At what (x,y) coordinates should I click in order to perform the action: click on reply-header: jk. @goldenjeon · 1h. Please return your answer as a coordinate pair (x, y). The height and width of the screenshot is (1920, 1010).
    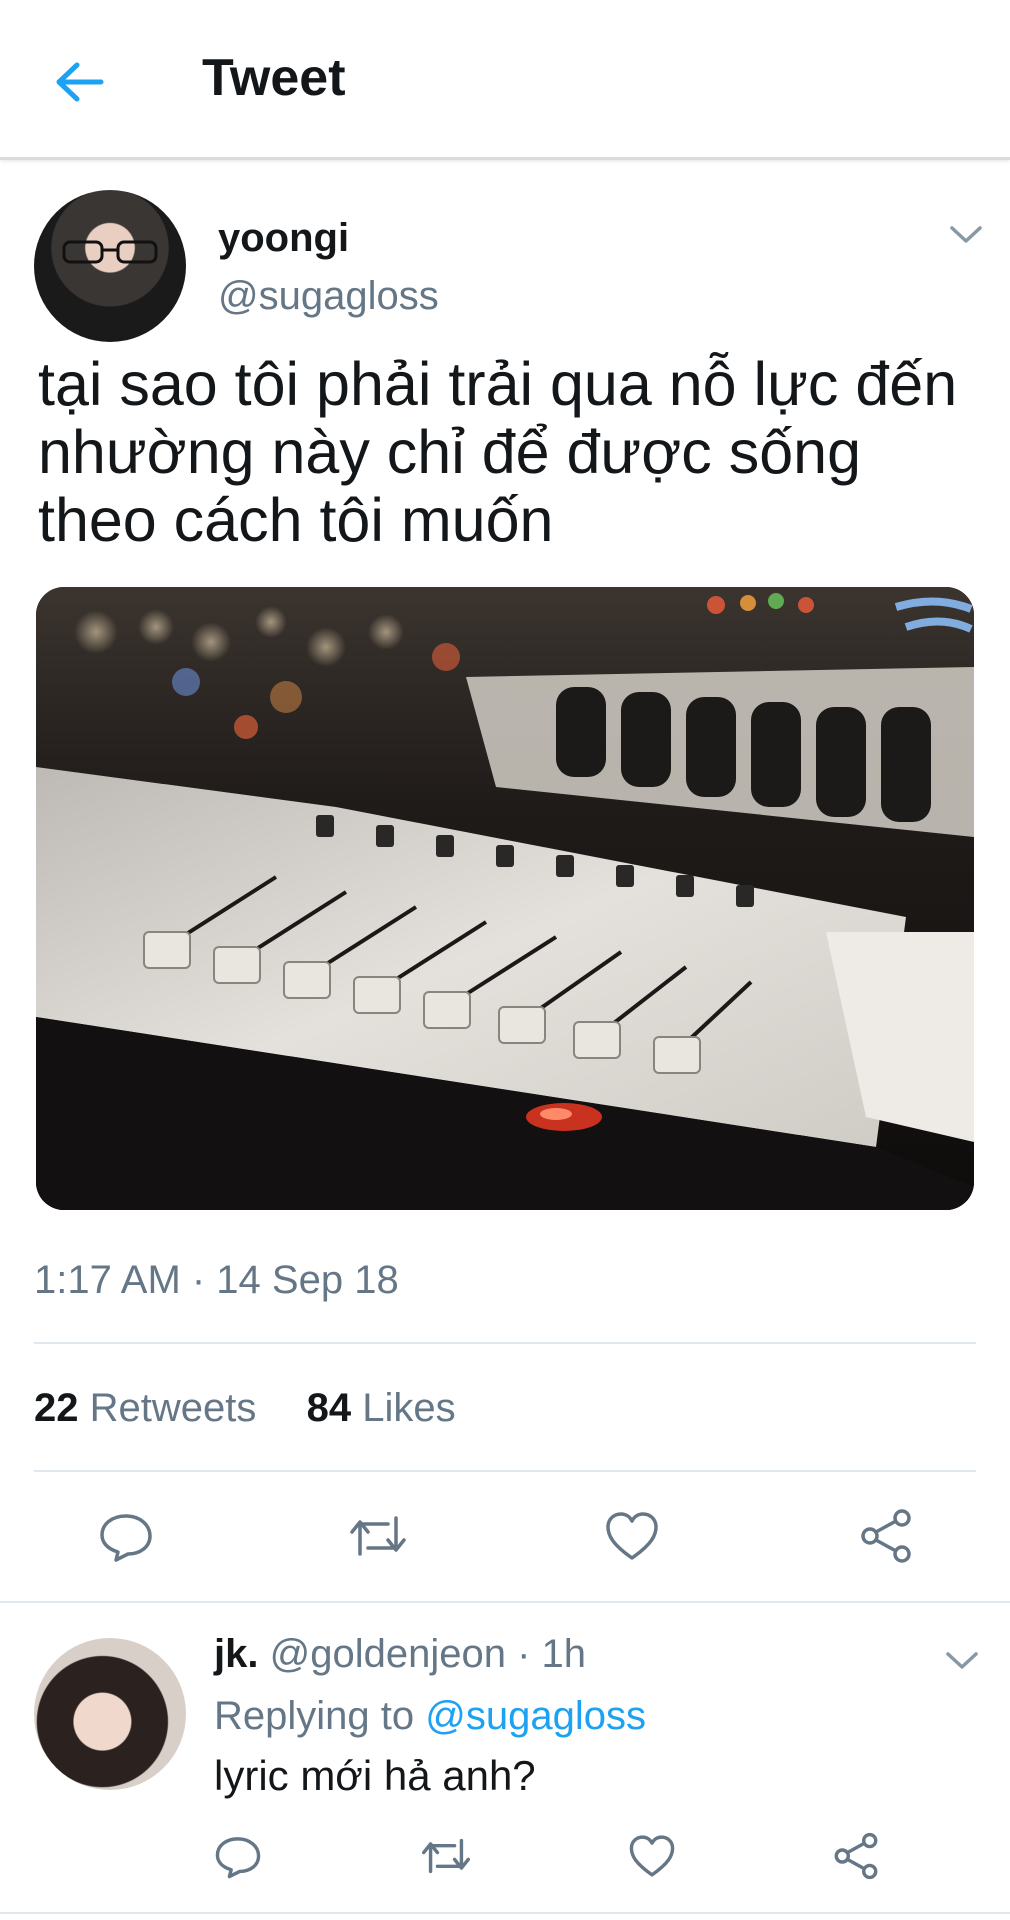
    Looking at the image, I should click on (400, 1654).